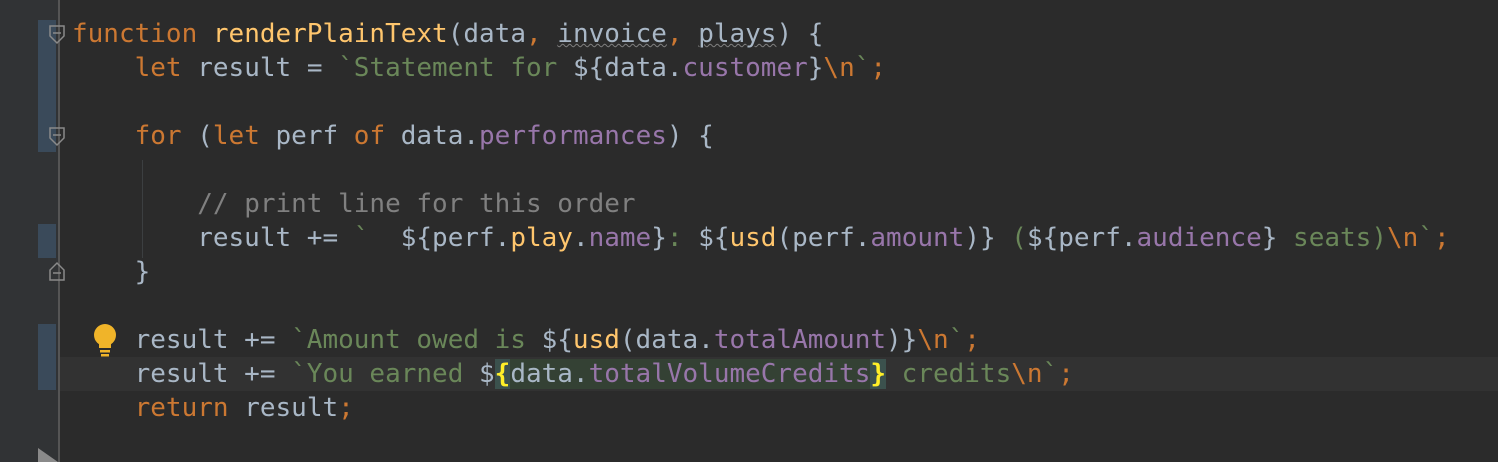 This screenshot has width=1498, height=462. I want to click on code-token: ., so click(580, 238).